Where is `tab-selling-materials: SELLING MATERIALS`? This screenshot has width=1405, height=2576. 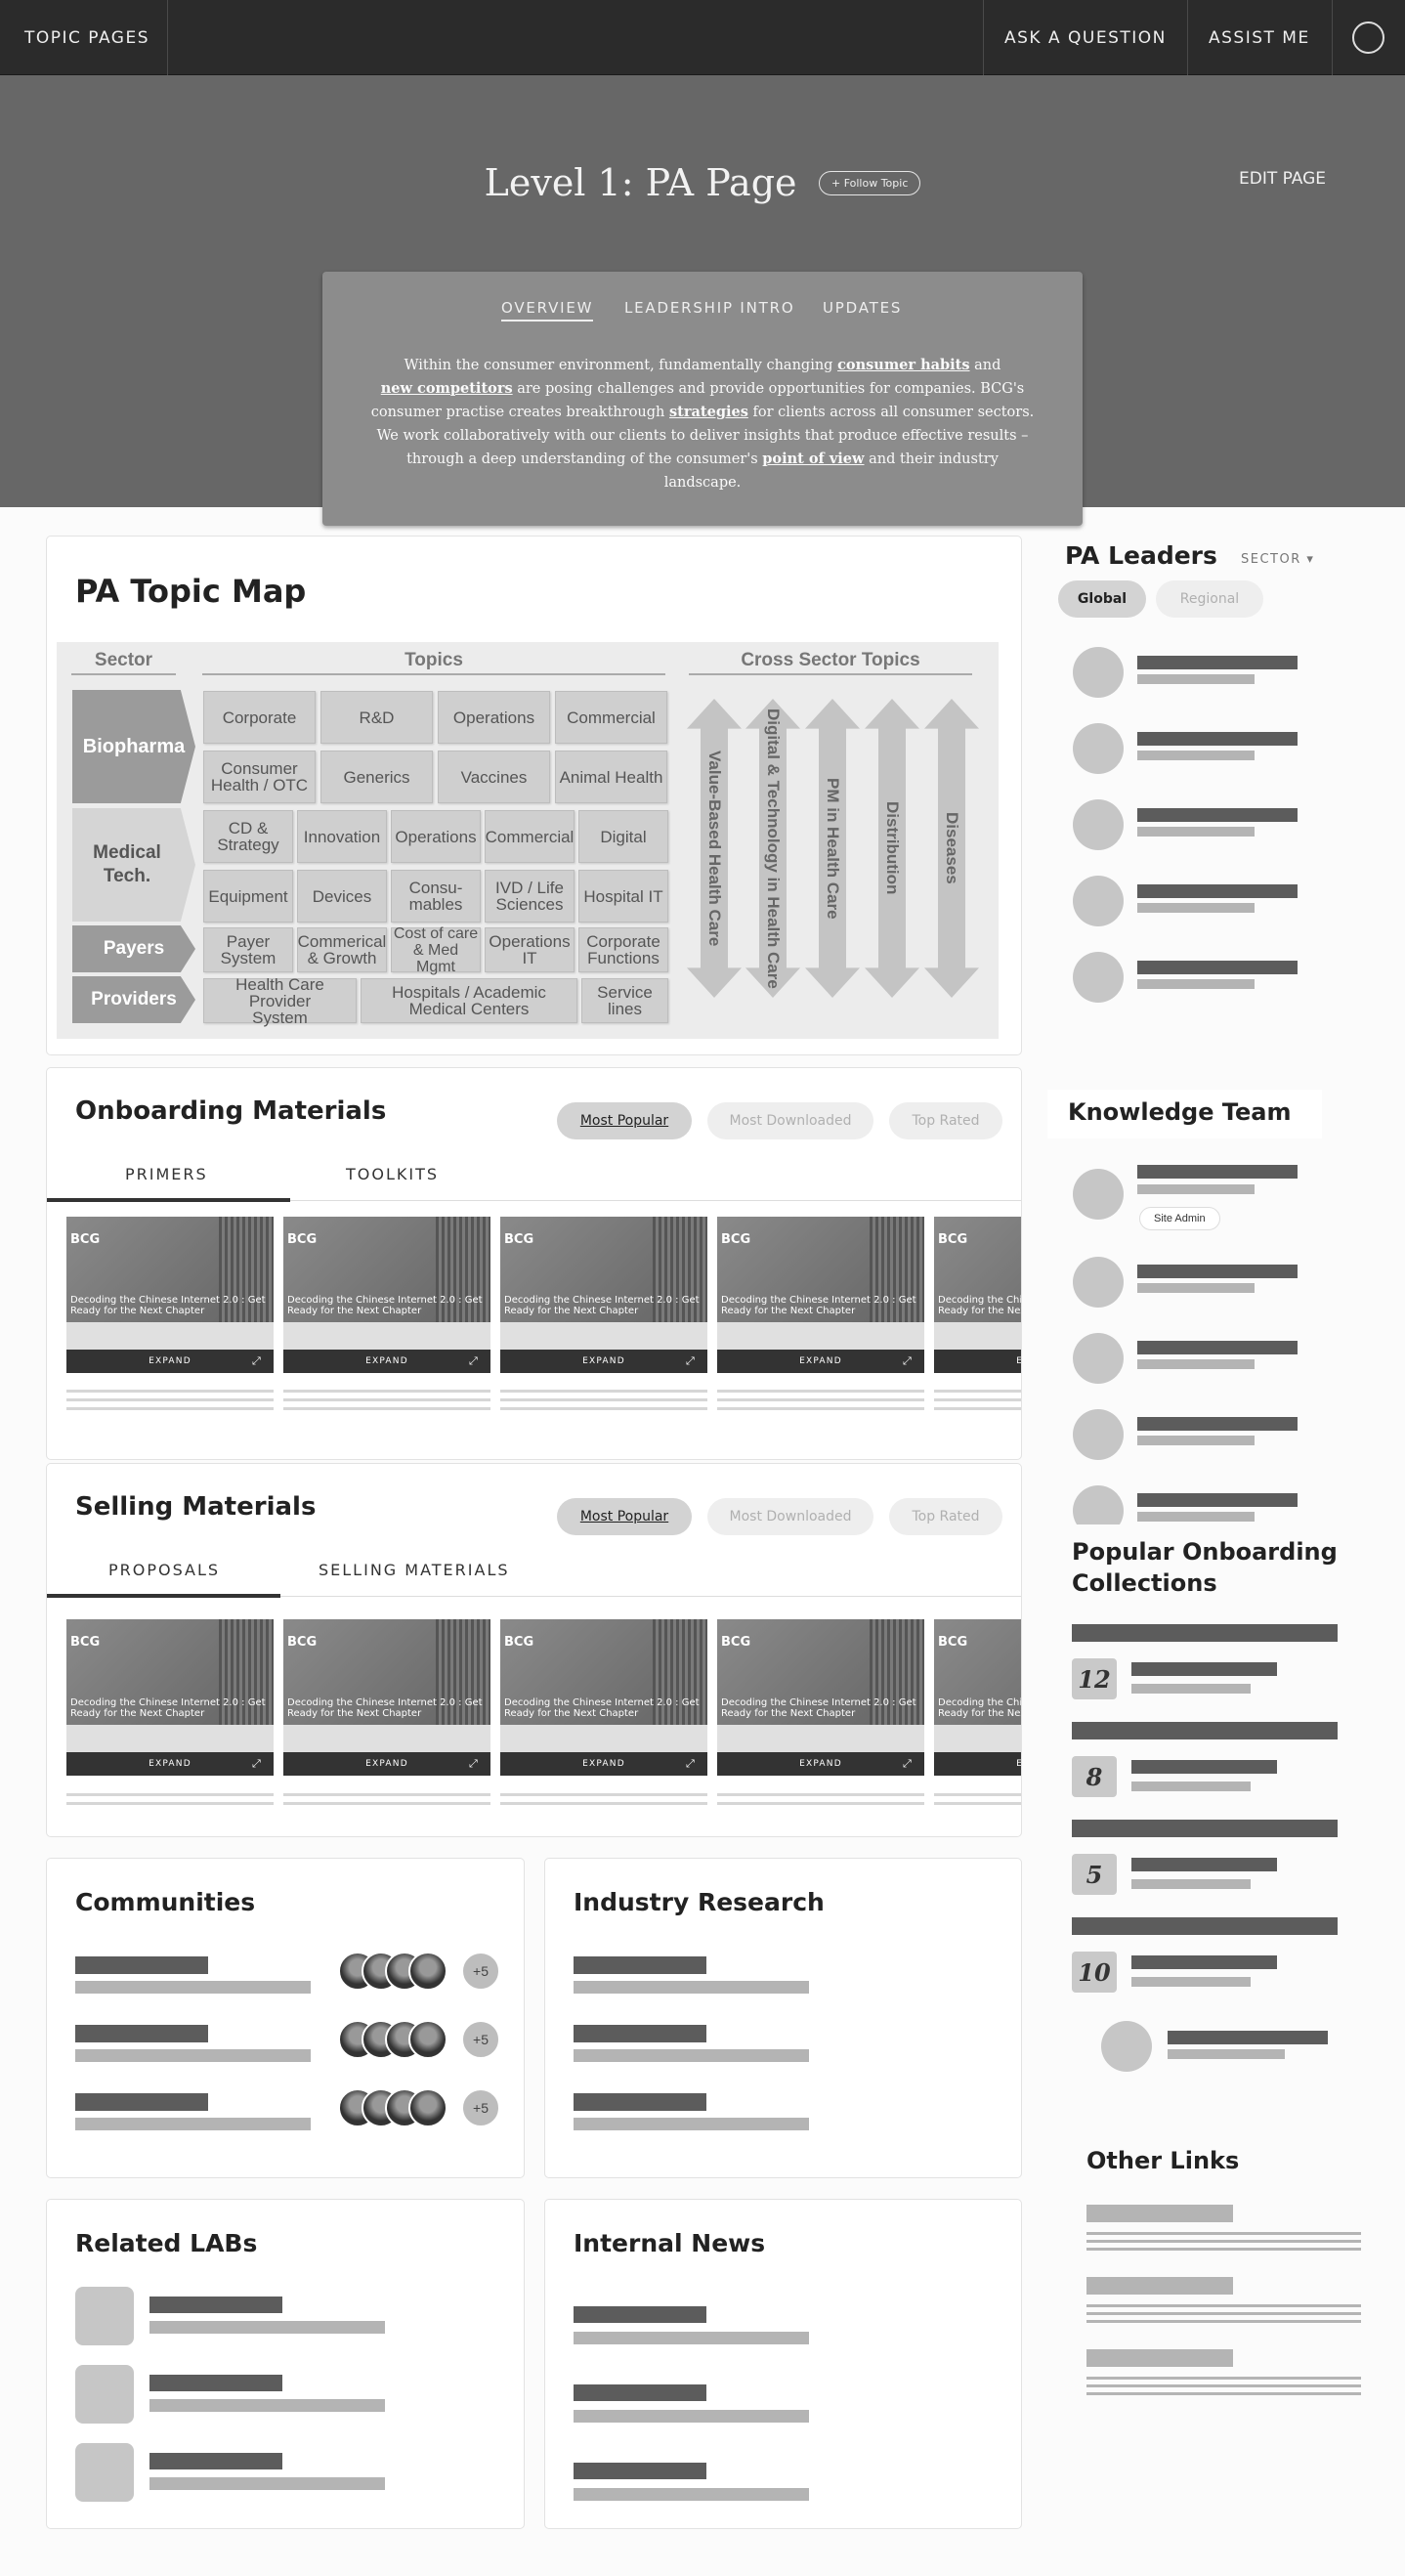 tab-selling-materials: SELLING MATERIALS is located at coordinates (414, 1570).